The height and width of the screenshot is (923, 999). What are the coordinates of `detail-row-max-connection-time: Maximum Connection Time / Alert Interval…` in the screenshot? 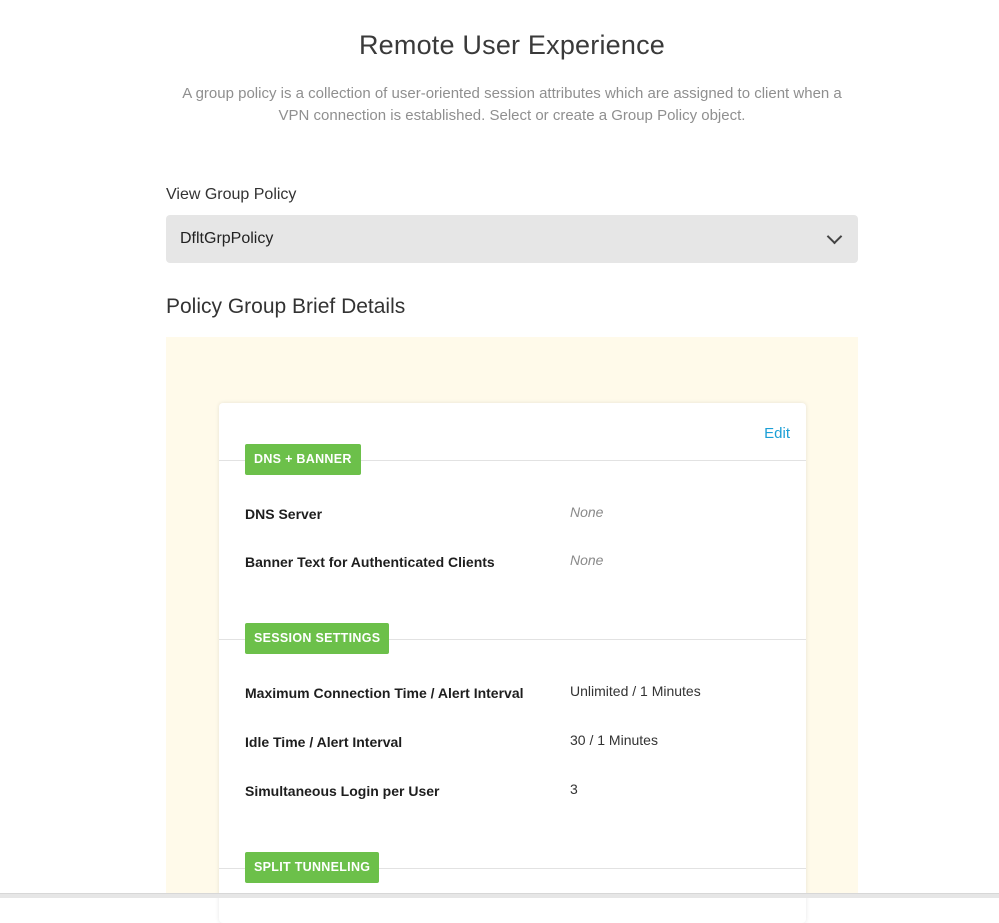 It's located at (515, 694).